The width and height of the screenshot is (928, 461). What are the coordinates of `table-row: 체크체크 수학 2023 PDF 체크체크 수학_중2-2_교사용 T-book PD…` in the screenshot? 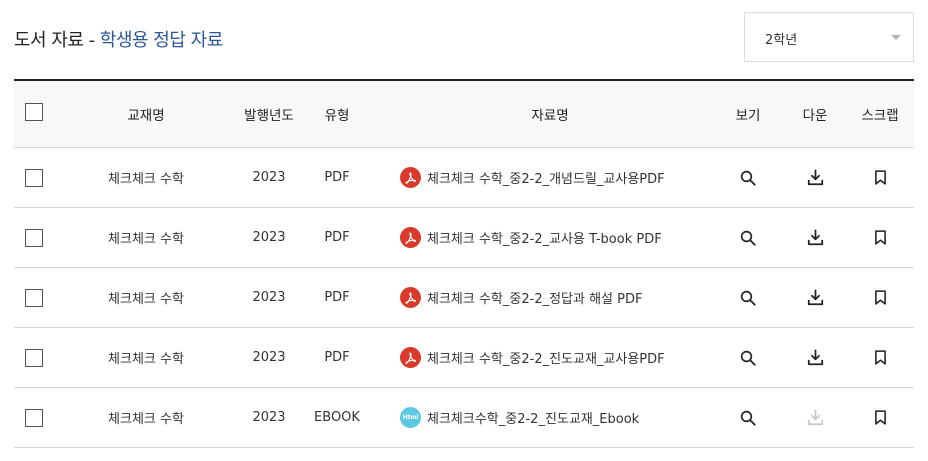 It's located at (464, 238).